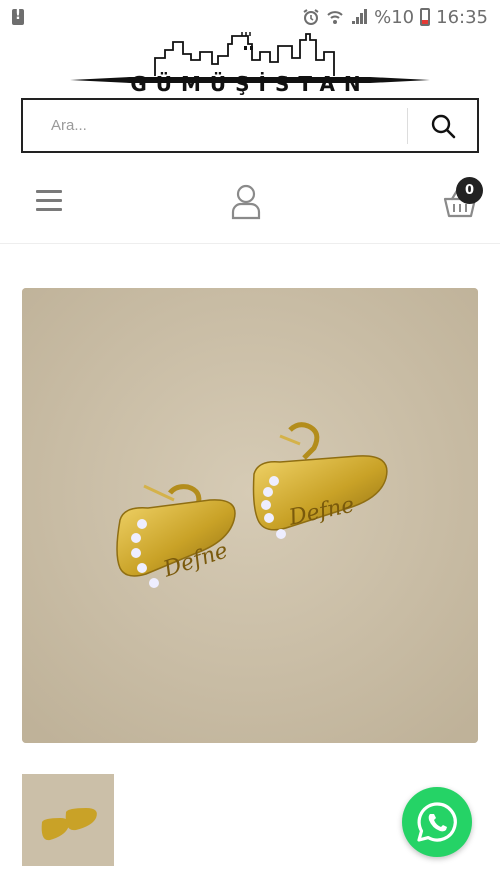 The width and height of the screenshot is (500, 888). What do you see at coordinates (250, 17) in the screenshot?
I see `status-bar: %10 16:35` at bounding box center [250, 17].